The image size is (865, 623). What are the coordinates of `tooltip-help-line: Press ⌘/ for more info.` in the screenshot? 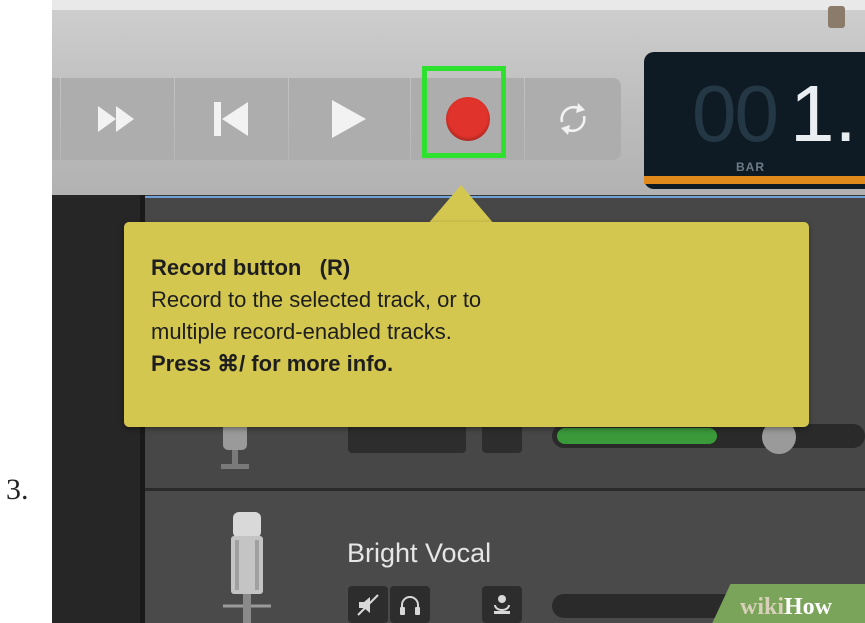 It's located at (316, 364).